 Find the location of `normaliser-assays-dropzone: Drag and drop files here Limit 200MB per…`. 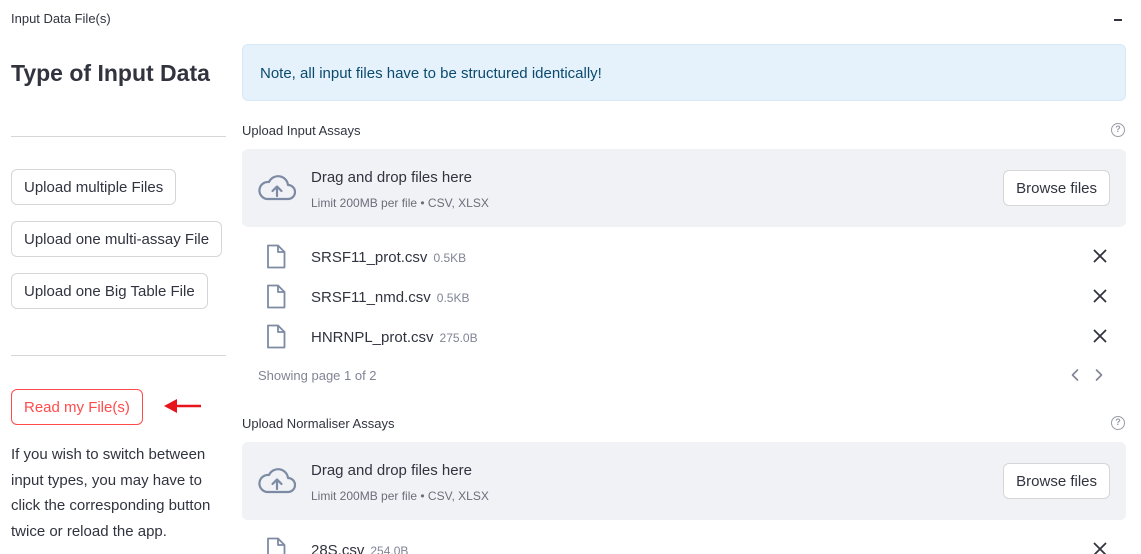

normaliser-assays-dropzone: Drag and drop files here Limit 200MB per… is located at coordinates (684, 481).